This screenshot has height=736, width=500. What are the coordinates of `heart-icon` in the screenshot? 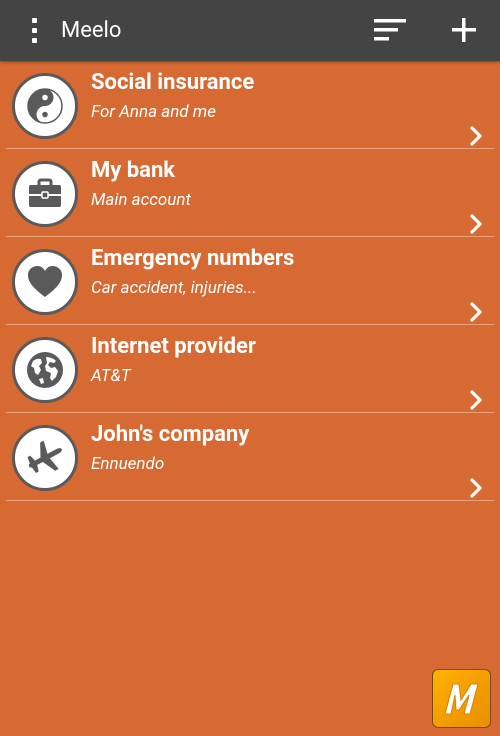 It's located at (45, 282).